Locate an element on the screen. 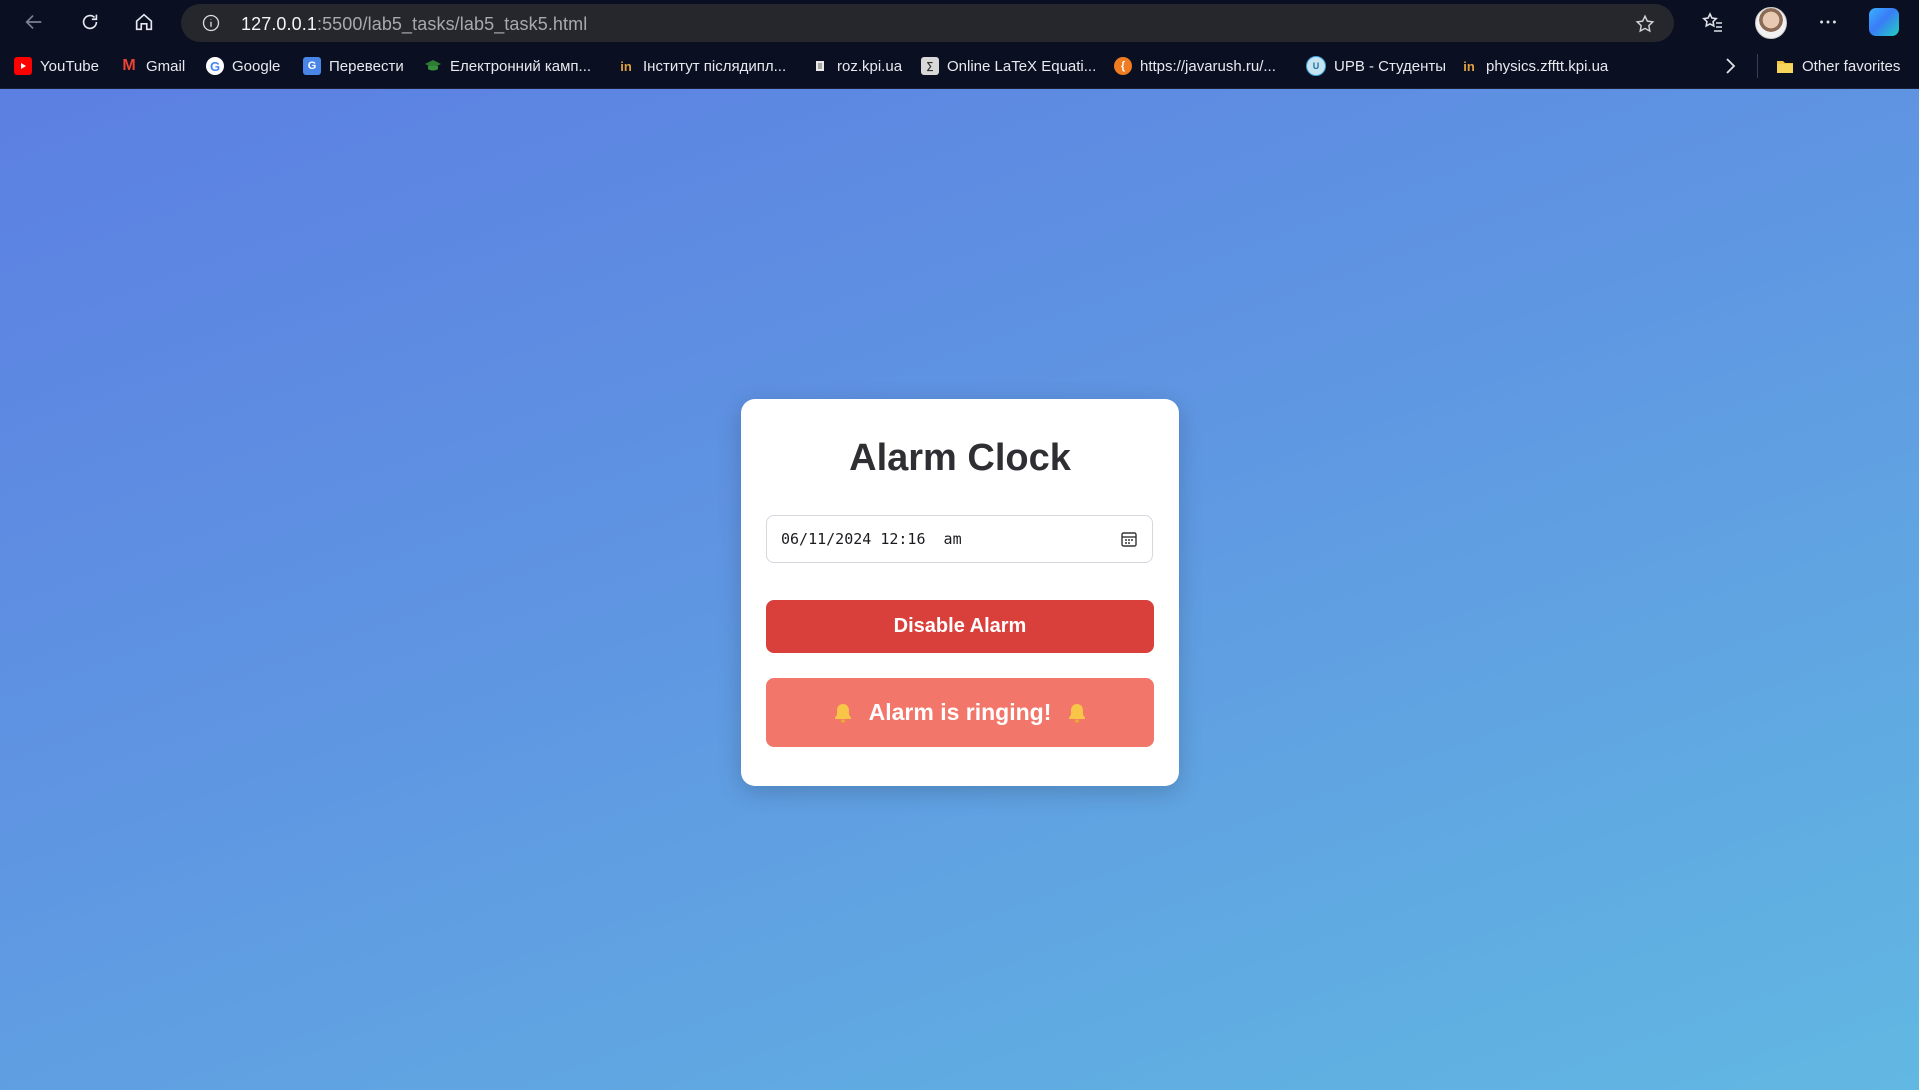 This screenshot has height=1090, width=1919. bookmark-google: G Google is located at coordinates (243, 66).